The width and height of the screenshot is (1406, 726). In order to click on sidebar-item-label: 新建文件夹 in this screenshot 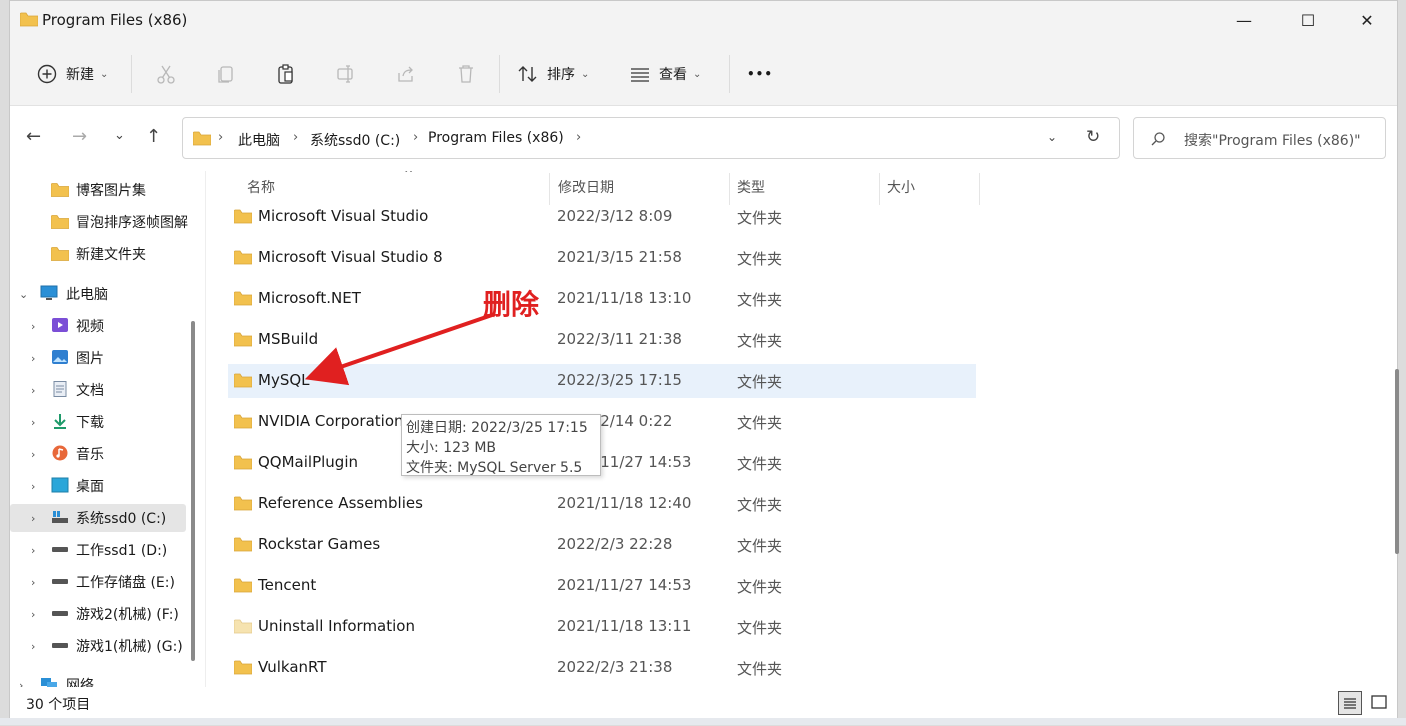, I will do `click(111, 255)`.